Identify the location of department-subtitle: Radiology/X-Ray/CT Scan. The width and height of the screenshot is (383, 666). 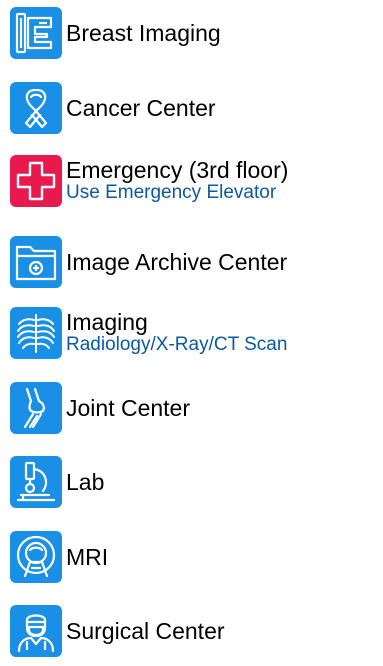
(177, 344).